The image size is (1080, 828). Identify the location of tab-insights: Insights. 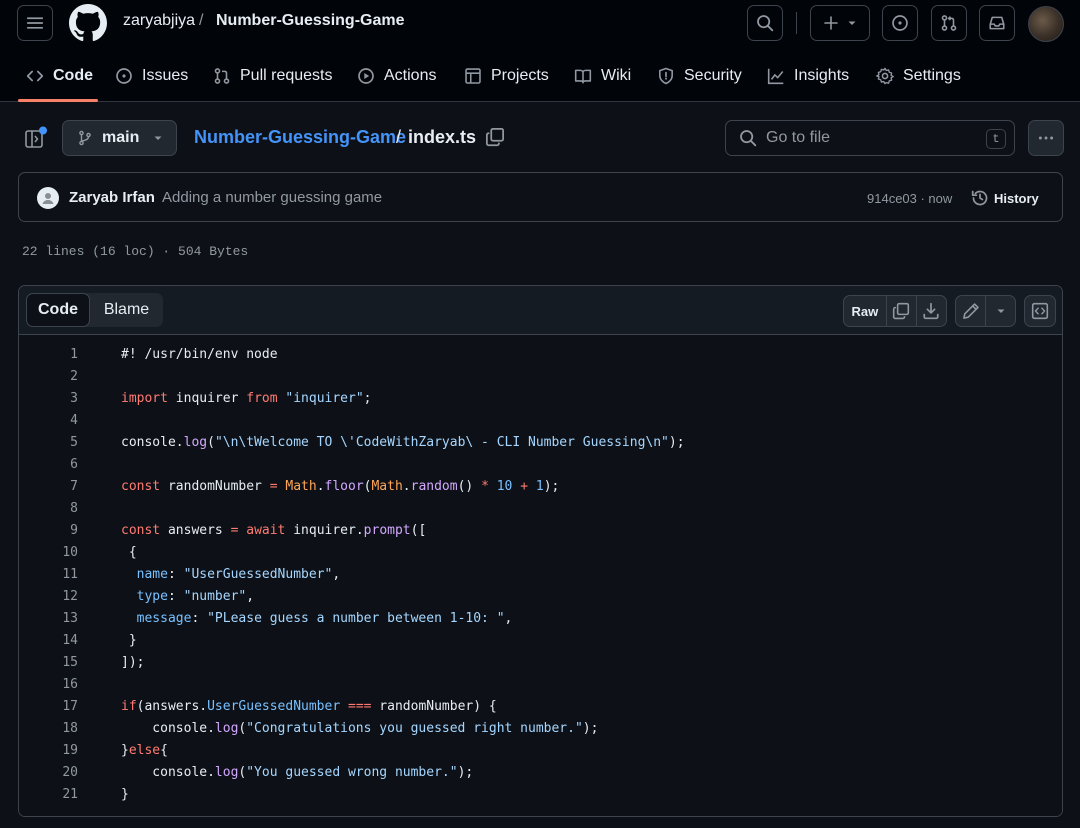
(808, 76).